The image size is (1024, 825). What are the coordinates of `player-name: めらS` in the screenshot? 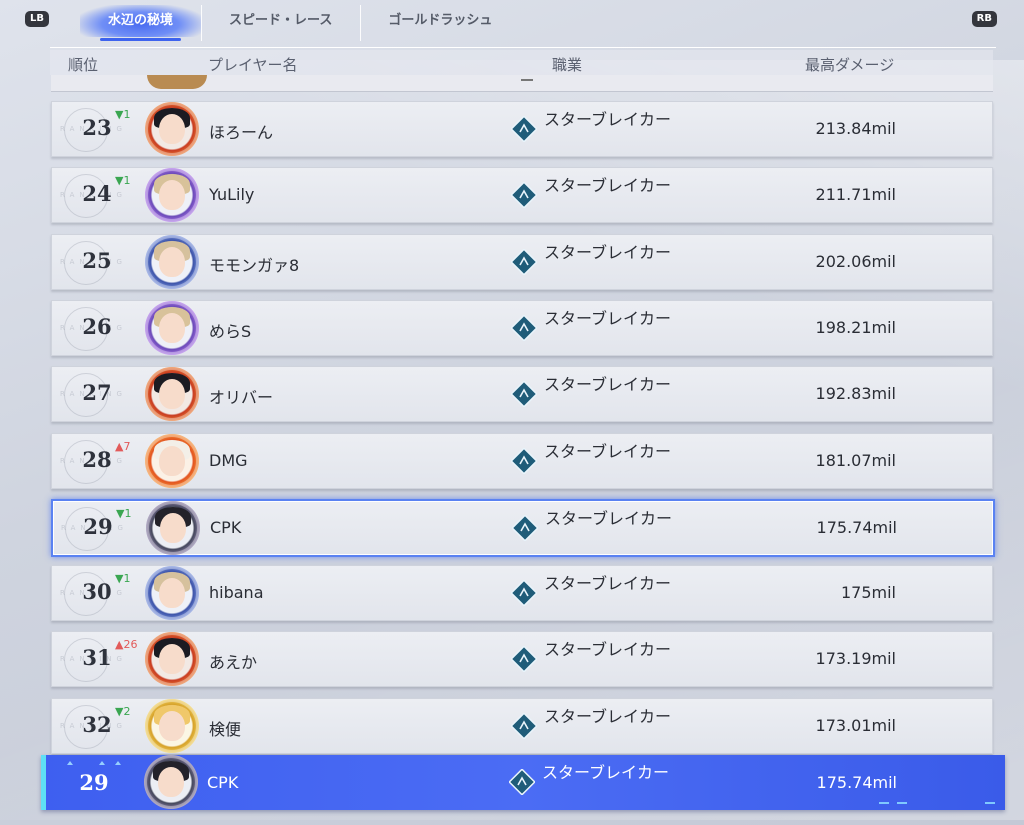 It's located at (230, 331).